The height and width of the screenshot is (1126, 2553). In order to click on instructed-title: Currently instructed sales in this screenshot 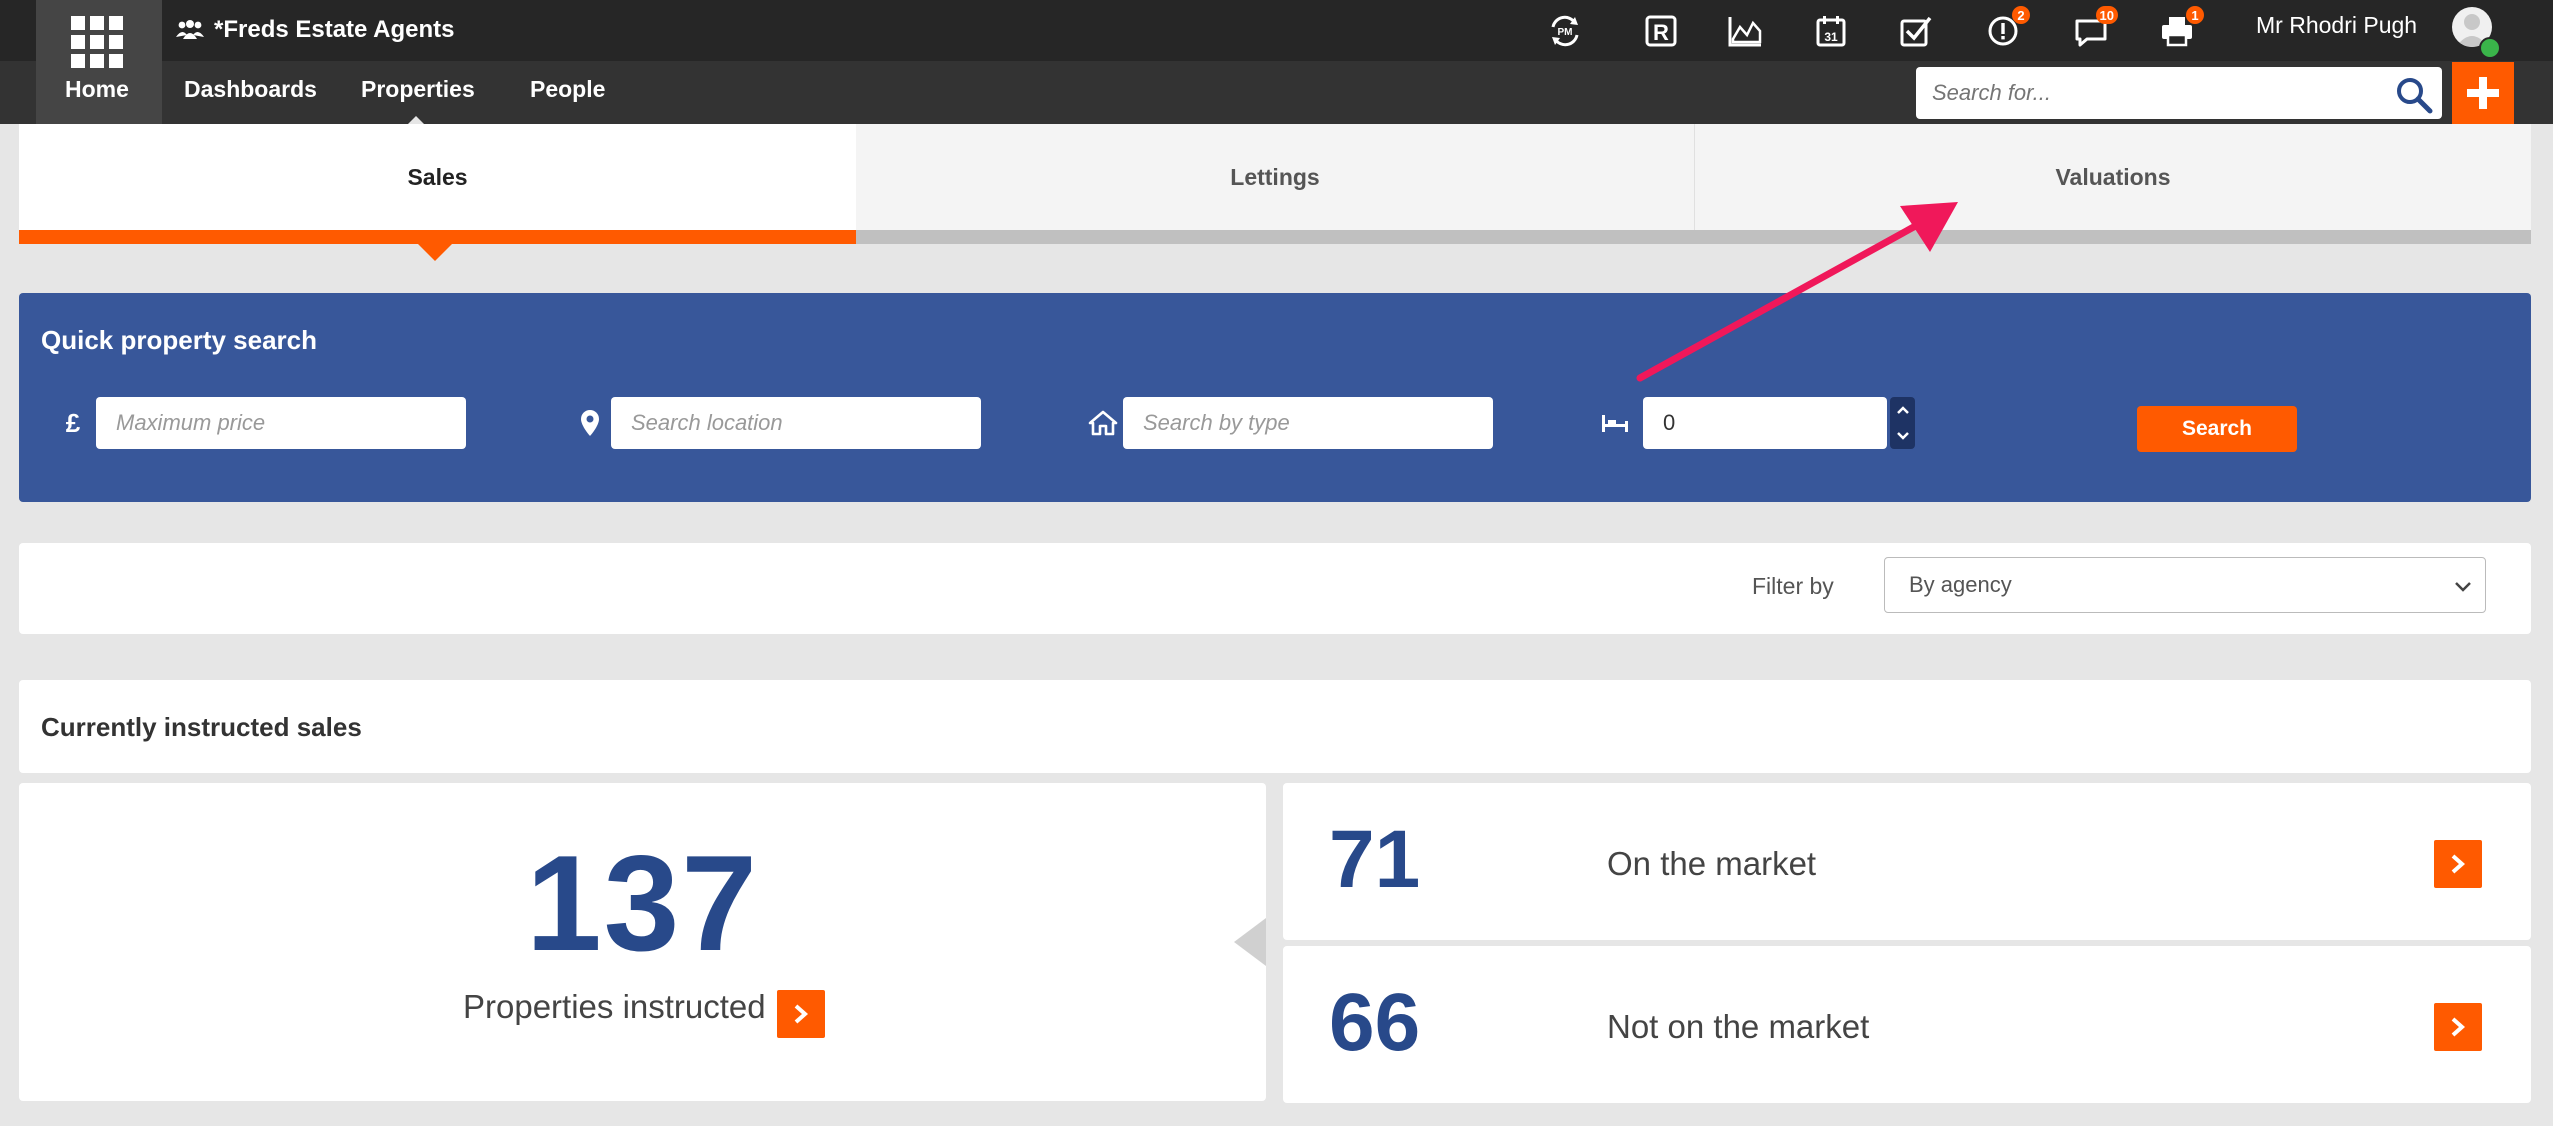, I will do `click(201, 727)`.